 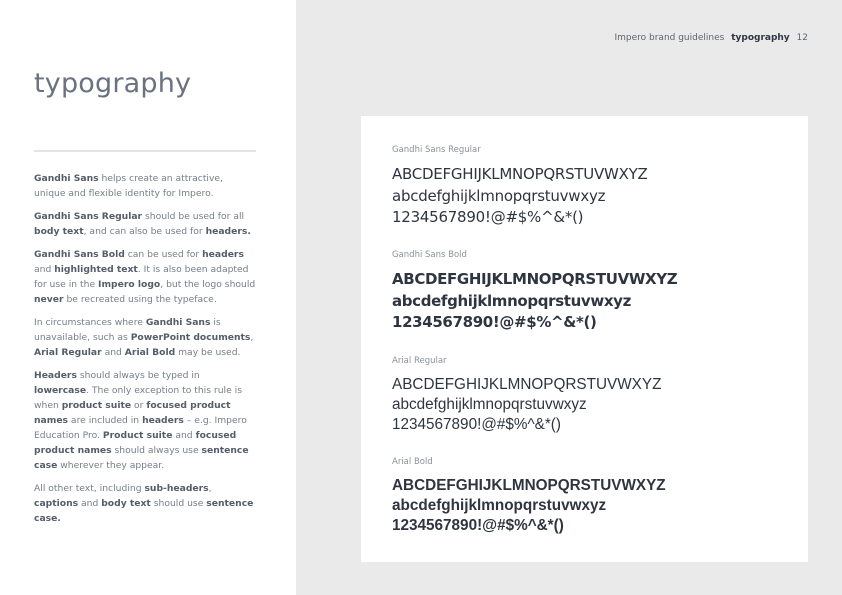 What do you see at coordinates (49, 299) in the screenshot?
I see `emphasis-text: never` at bounding box center [49, 299].